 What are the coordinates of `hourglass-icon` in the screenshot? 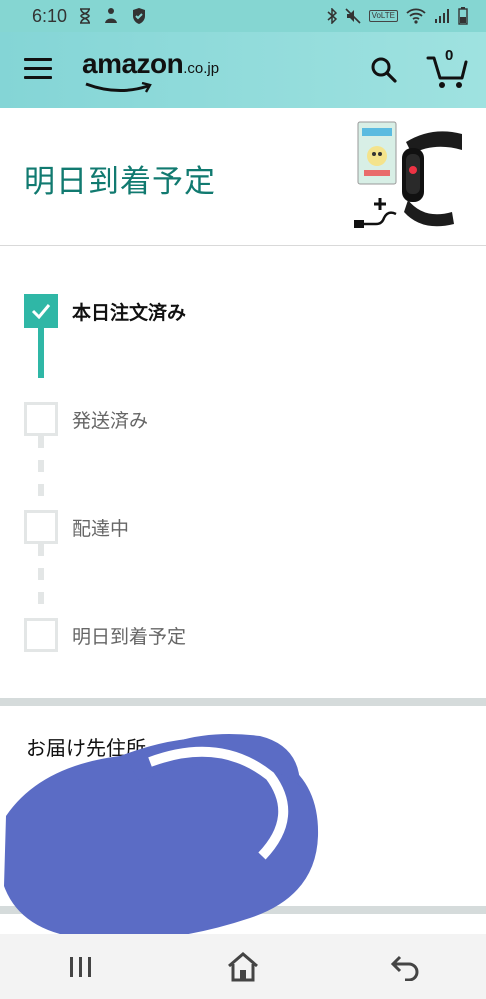 It's located at (85, 16).